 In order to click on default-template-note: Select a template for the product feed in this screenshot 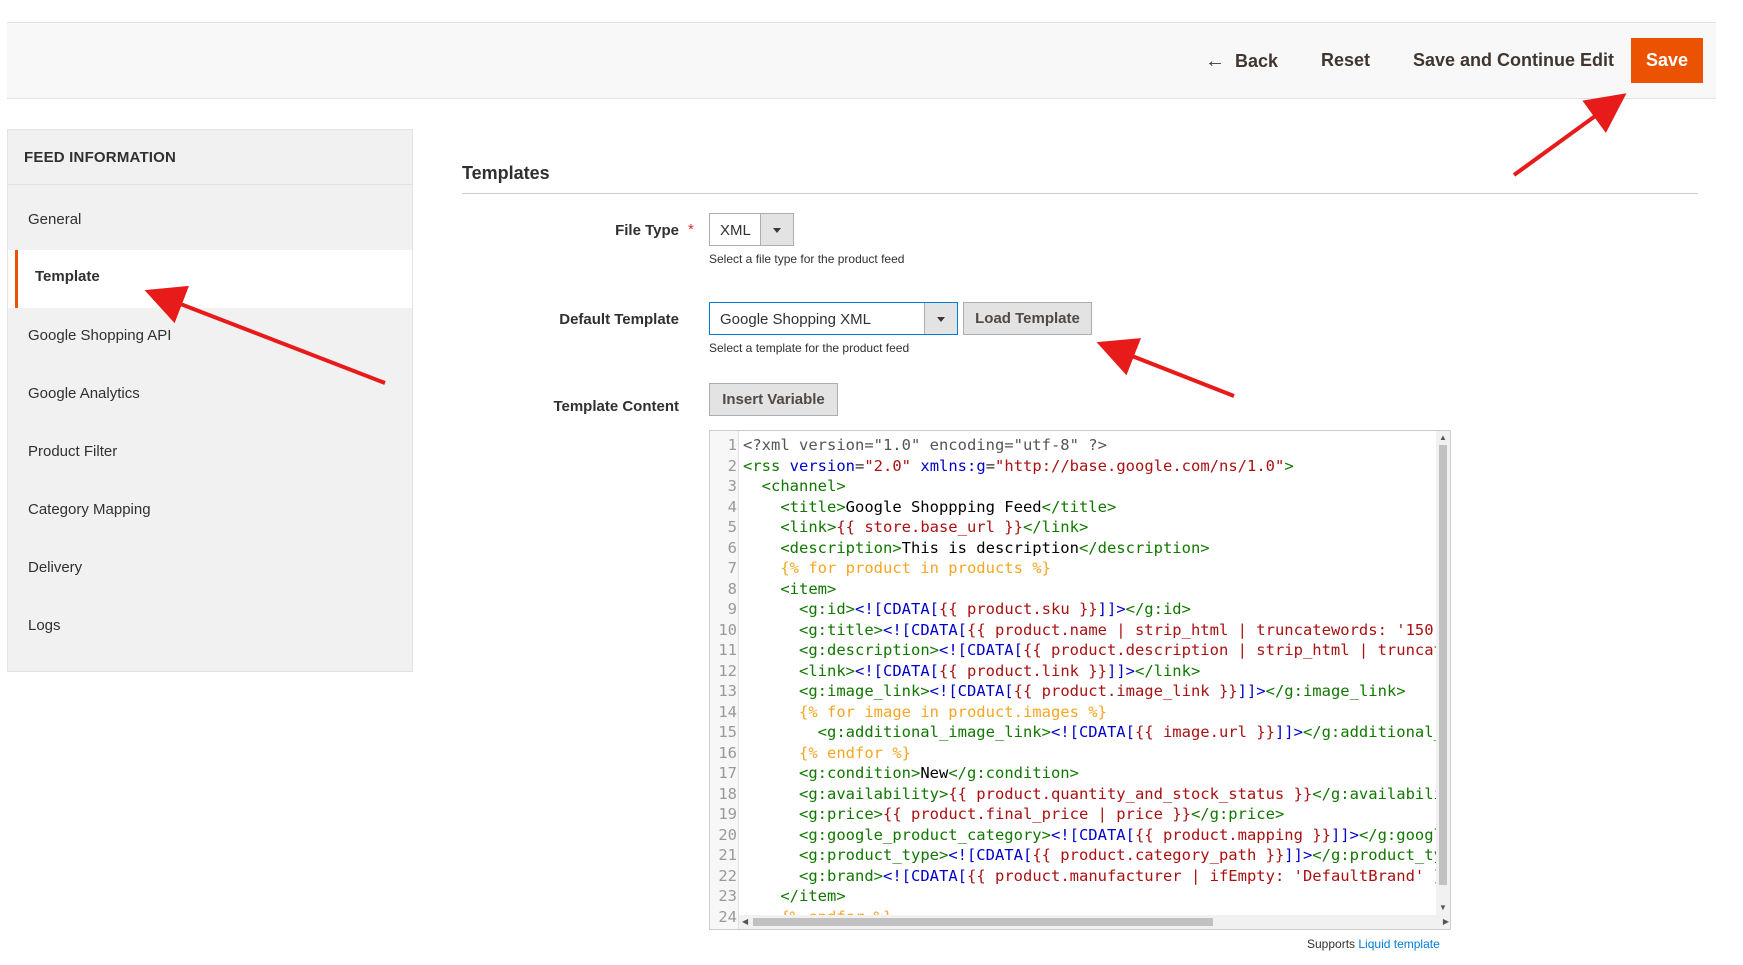, I will do `click(809, 348)`.